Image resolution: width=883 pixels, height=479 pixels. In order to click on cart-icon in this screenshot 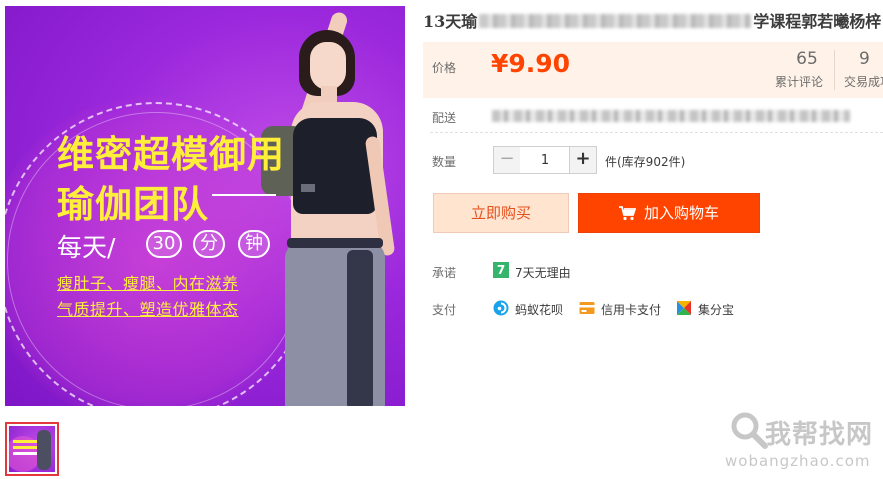, I will do `click(627, 213)`.